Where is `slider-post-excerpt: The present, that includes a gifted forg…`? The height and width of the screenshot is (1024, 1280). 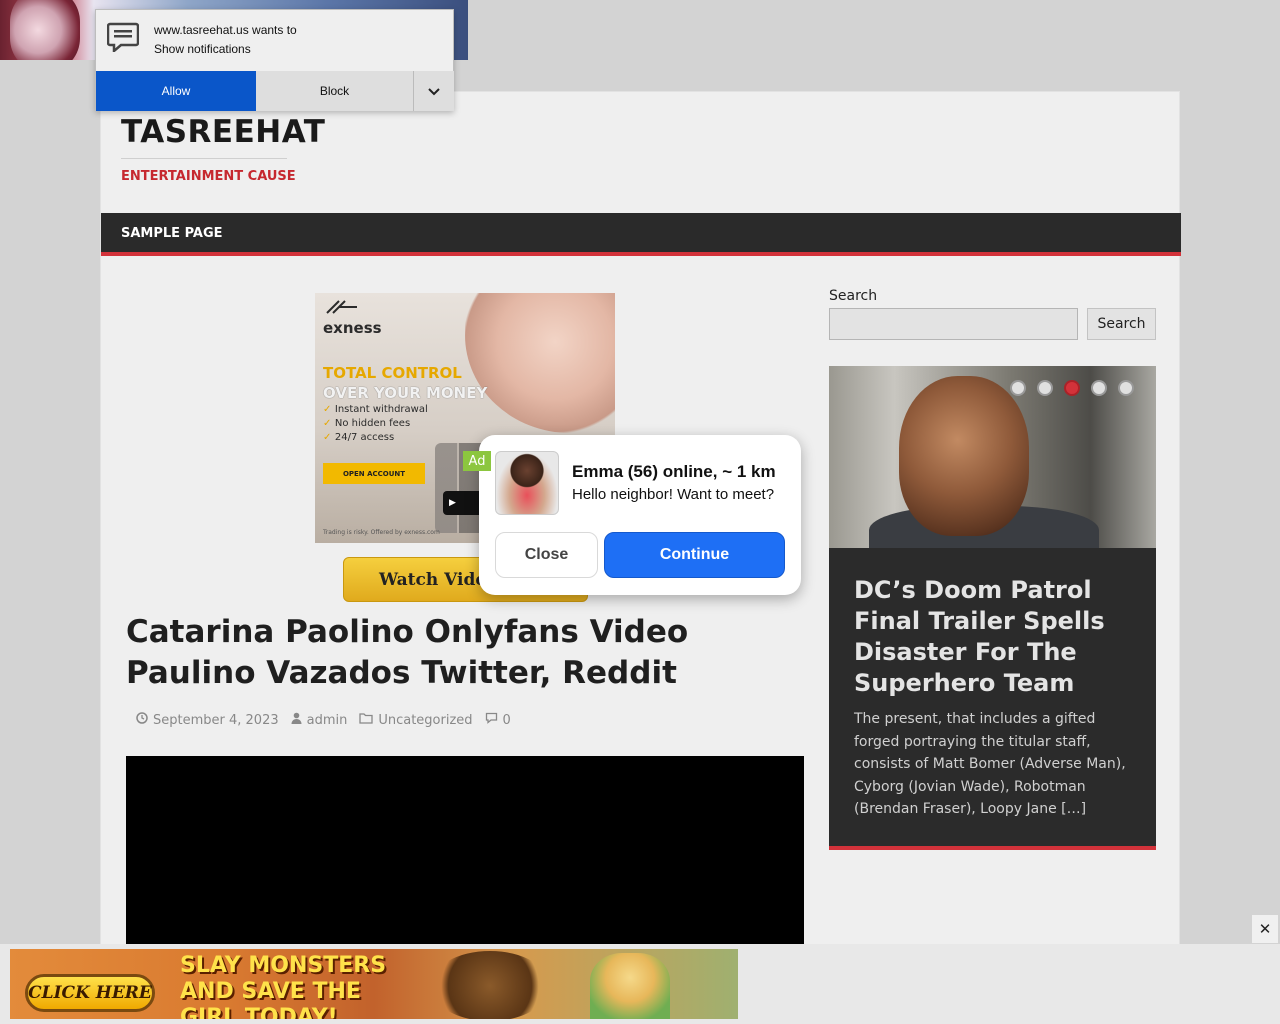
slider-post-excerpt: The present, that includes a gifted forg… is located at coordinates (990, 764).